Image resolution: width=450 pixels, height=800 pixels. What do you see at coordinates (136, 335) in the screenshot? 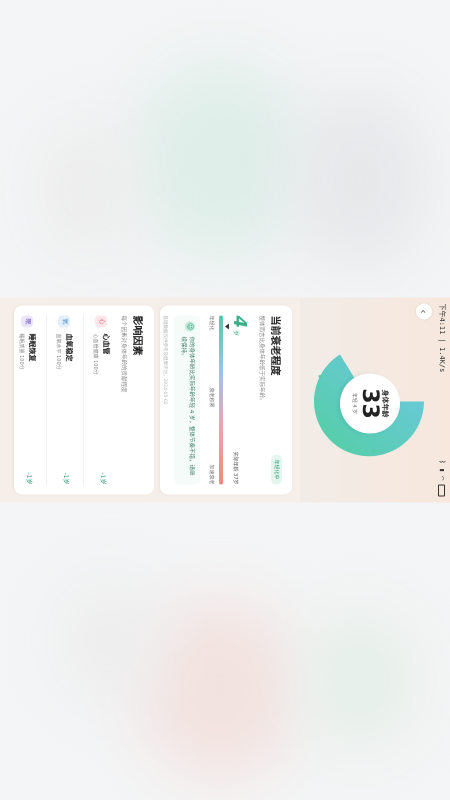
I see `factors-card-title: 影响因素` at bounding box center [136, 335].